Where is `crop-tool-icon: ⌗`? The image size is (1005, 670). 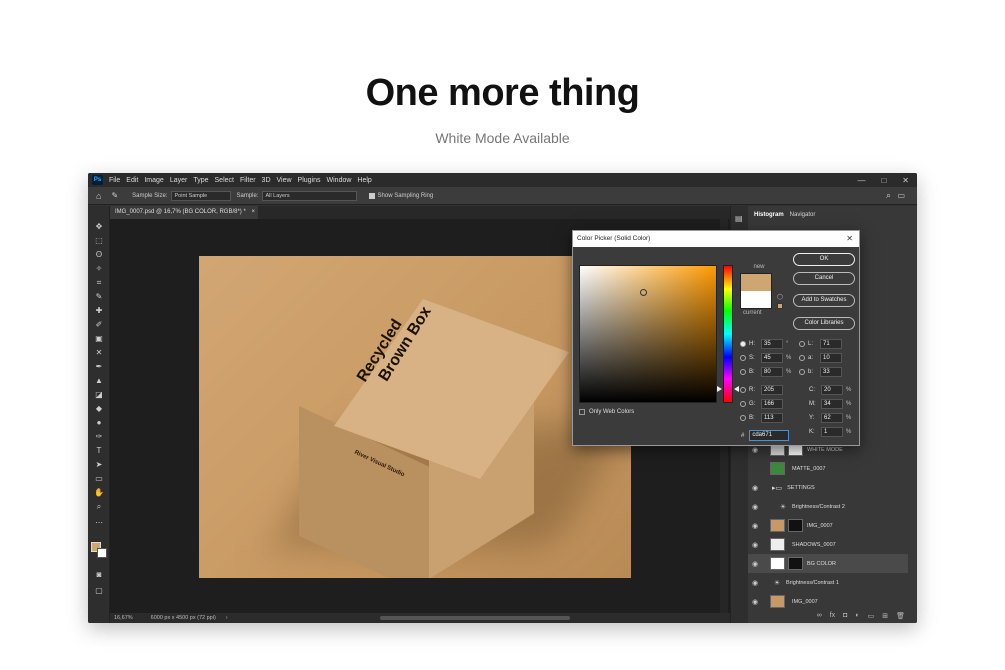 crop-tool-icon: ⌗ is located at coordinates (99, 282).